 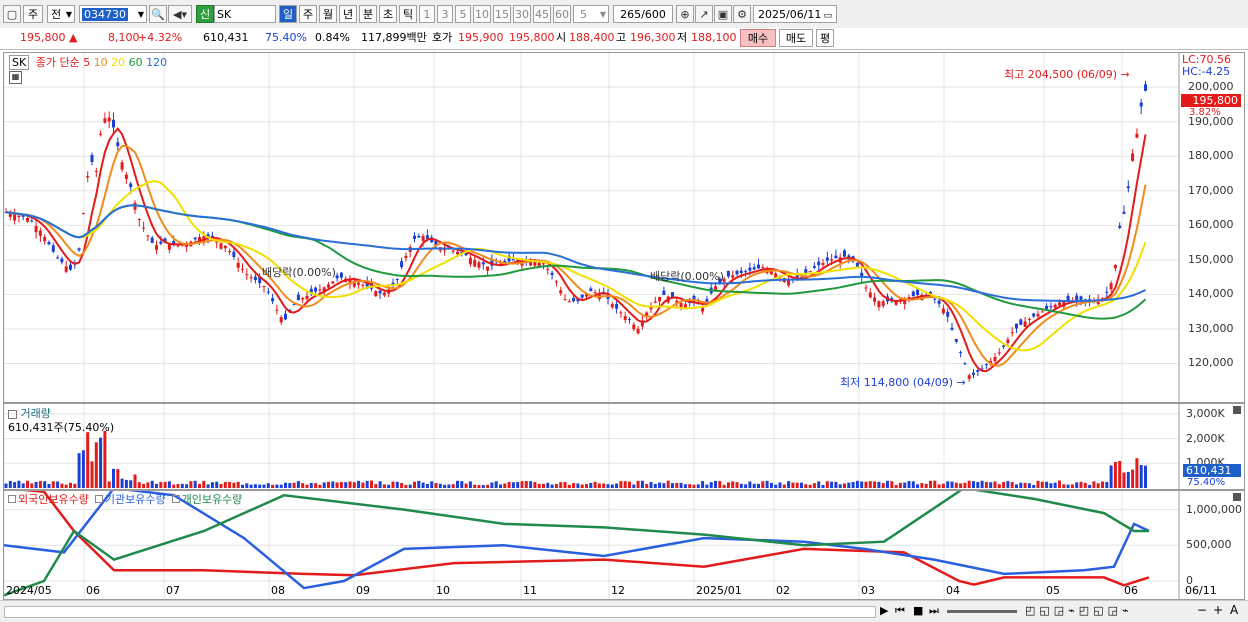 What do you see at coordinates (795, 14) in the screenshot?
I see `date-field: 2025/06/11 ▭` at bounding box center [795, 14].